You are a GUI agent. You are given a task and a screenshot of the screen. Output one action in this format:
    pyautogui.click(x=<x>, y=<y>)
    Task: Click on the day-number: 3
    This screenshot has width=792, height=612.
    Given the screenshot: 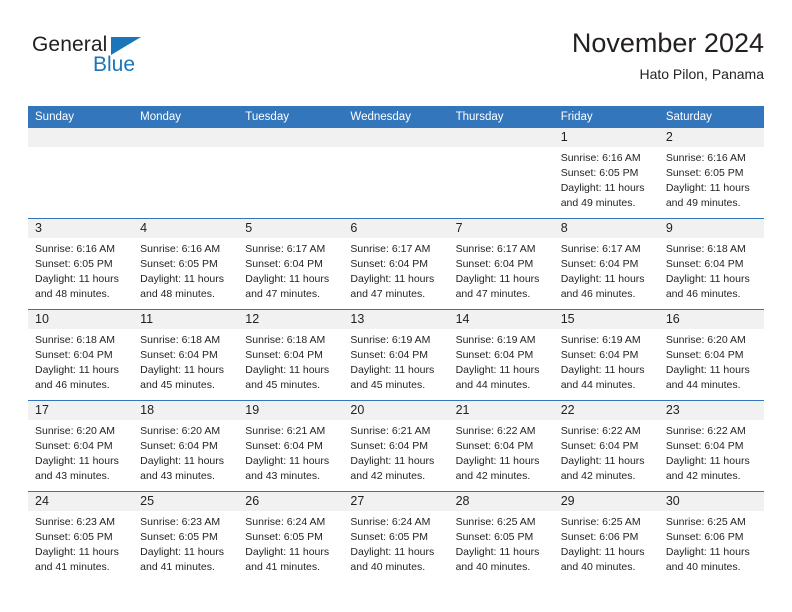 What is the action you would take?
    pyautogui.click(x=80, y=228)
    